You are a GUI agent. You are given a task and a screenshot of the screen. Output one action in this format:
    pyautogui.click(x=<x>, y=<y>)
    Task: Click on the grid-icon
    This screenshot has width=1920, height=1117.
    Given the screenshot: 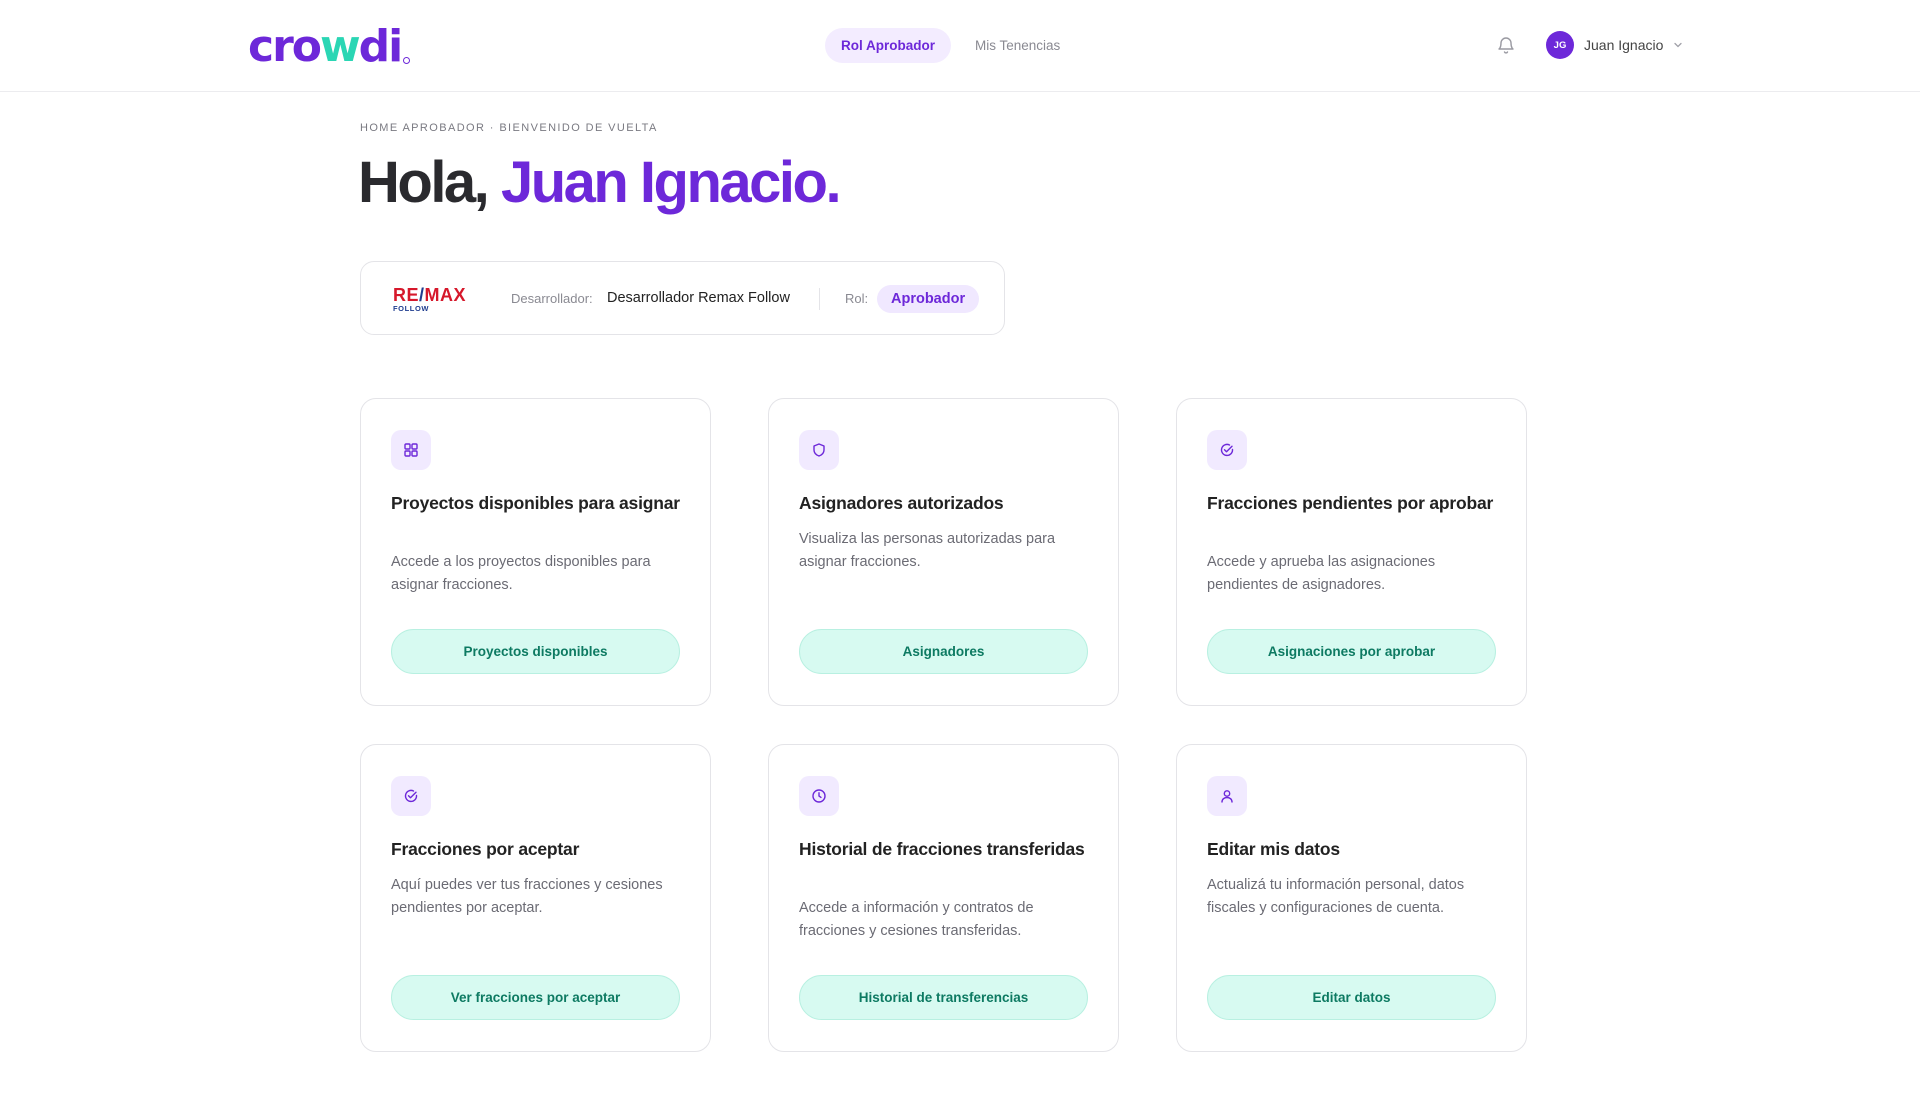 What is the action you would take?
    pyautogui.click(x=411, y=450)
    